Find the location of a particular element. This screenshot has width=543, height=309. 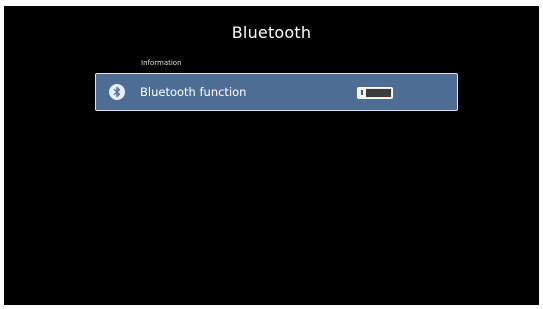

bluetooth-function-label: Bluetooth function is located at coordinates (193, 92).